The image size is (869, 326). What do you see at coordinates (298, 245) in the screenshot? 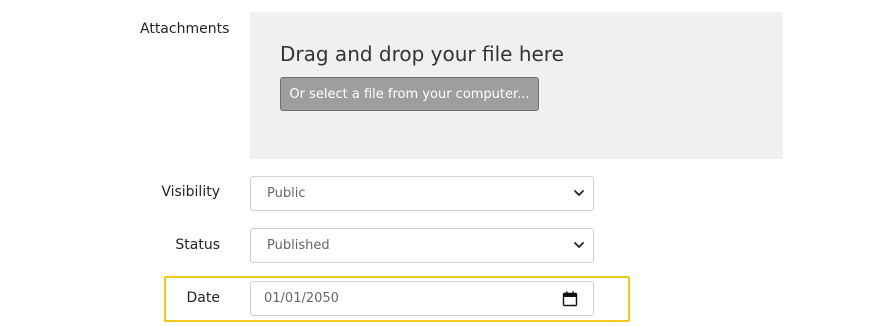
I see `status-selected-value: Published` at bounding box center [298, 245].